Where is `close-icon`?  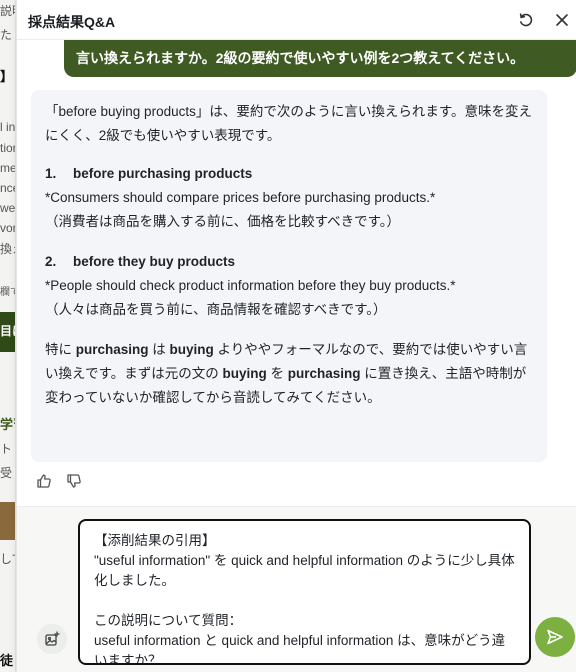 close-icon is located at coordinates (562, 20).